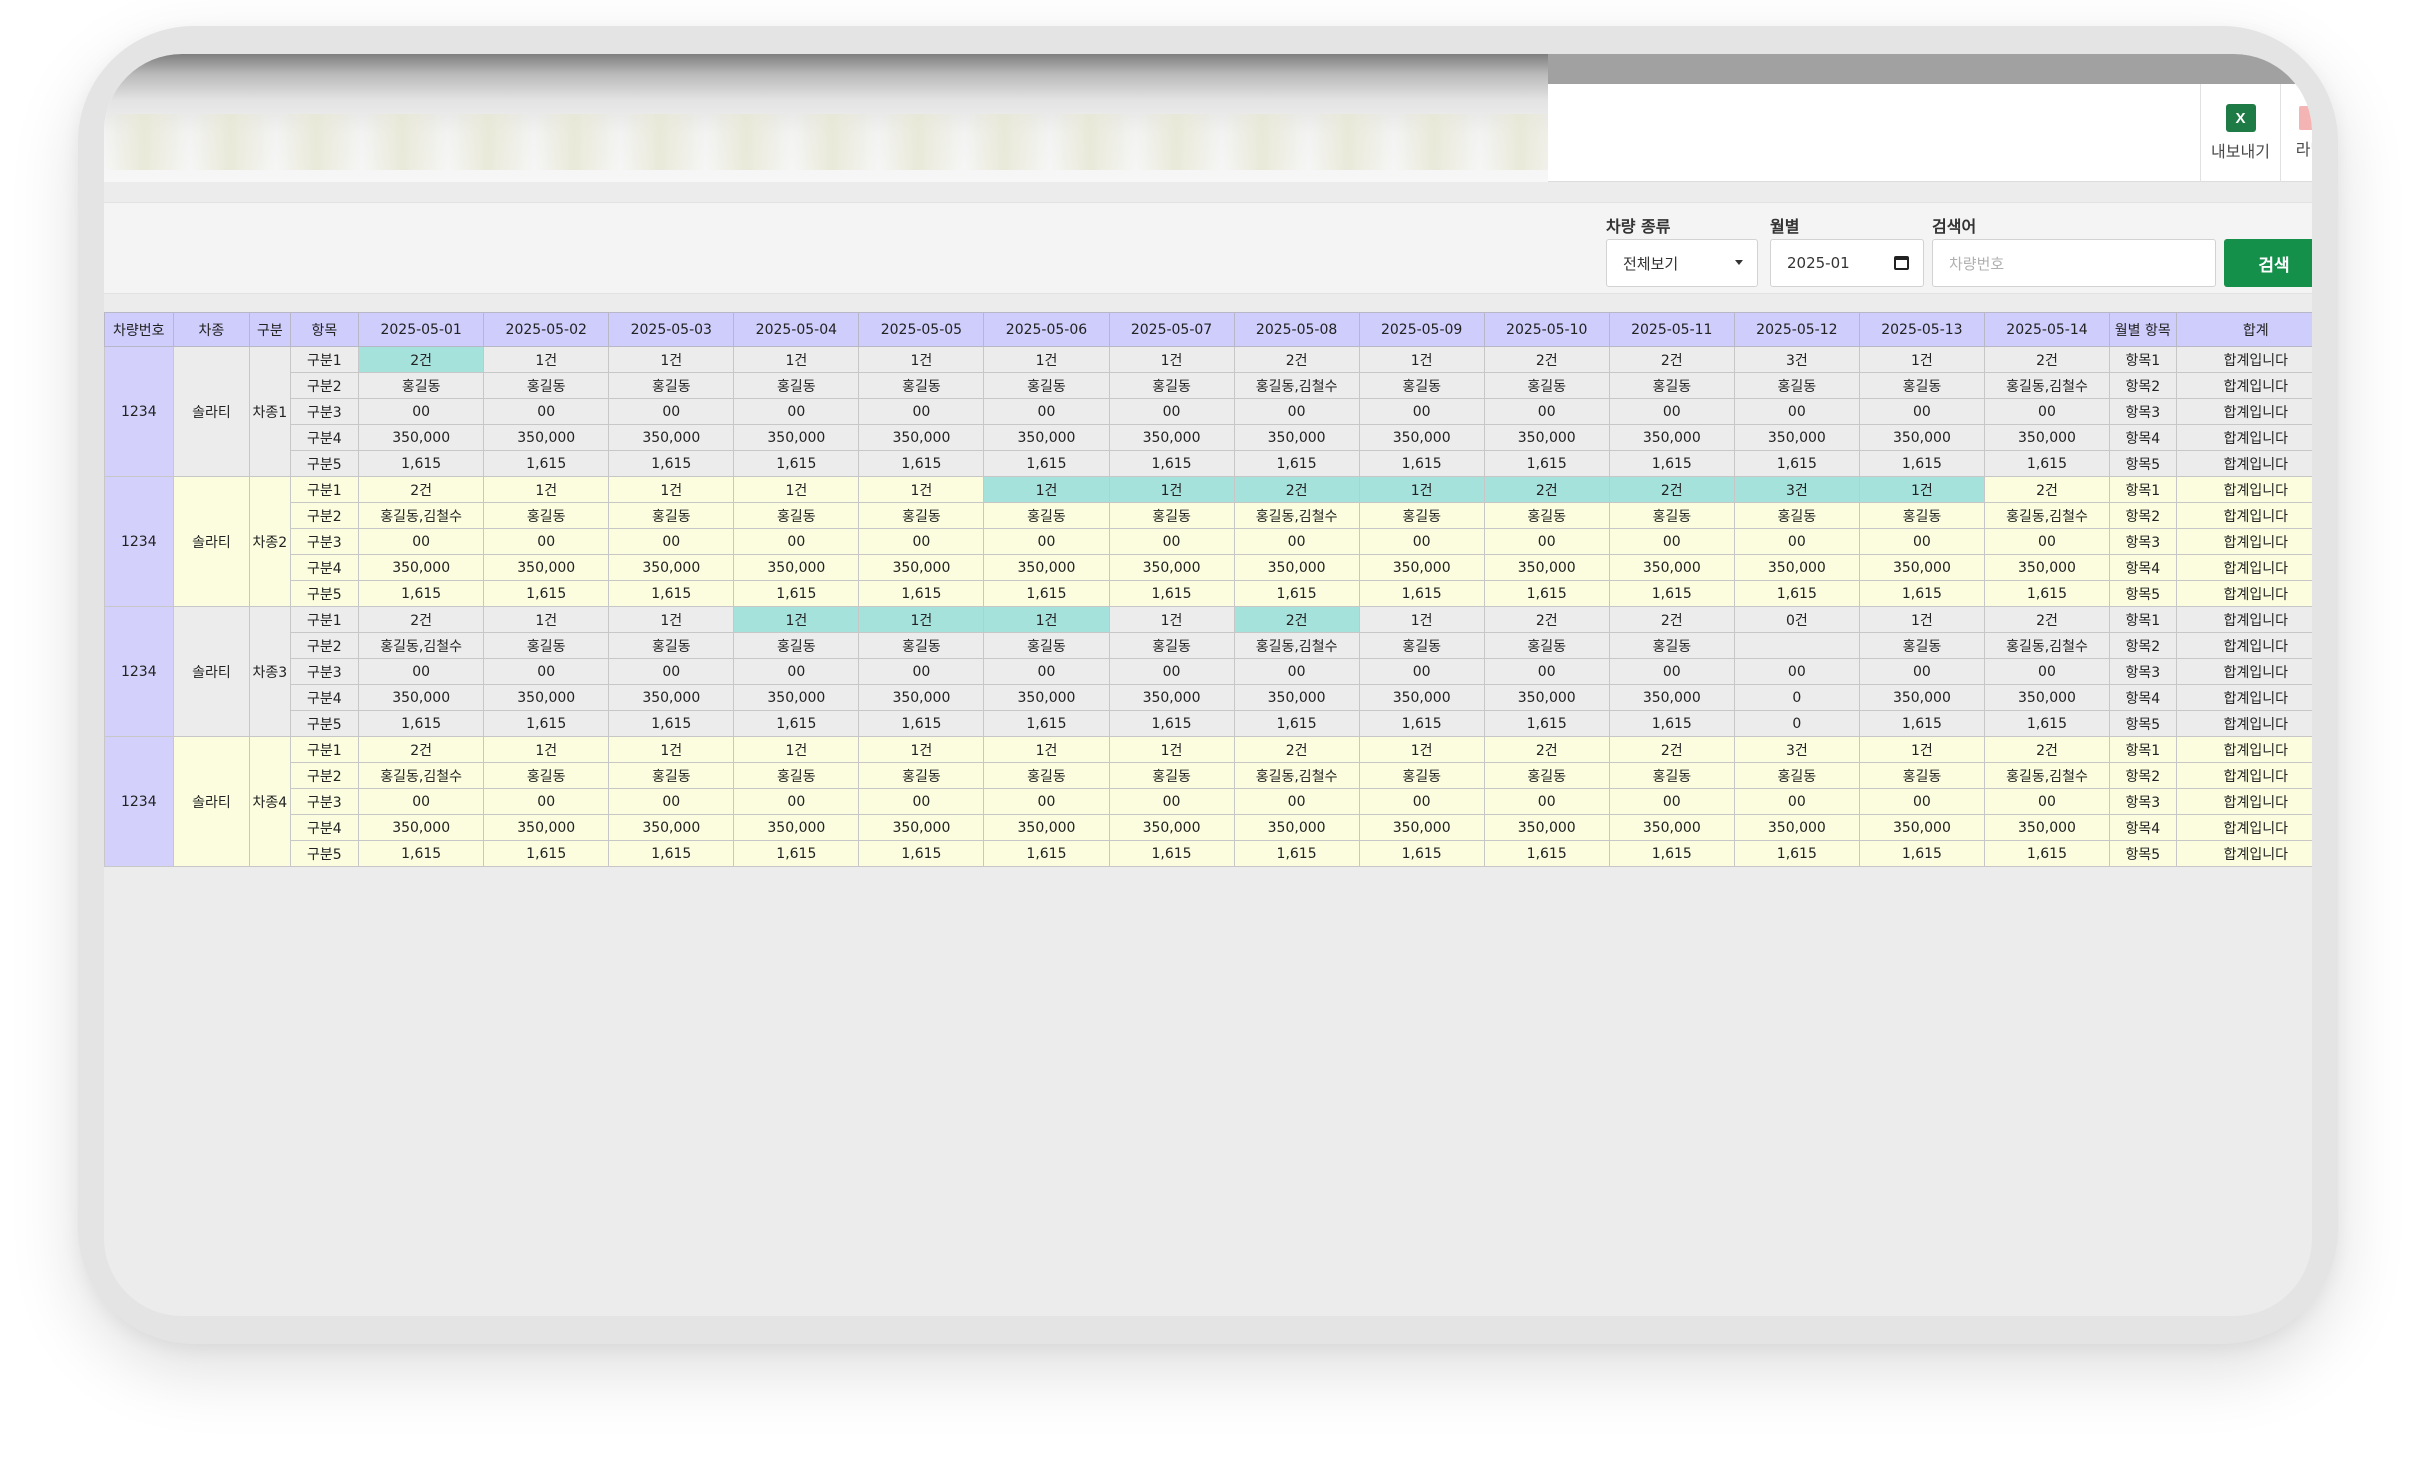 This screenshot has width=2416, height=1464. What do you see at coordinates (270, 329) in the screenshot?
I see `column-header: 구분` at bounding box center [270, 329].